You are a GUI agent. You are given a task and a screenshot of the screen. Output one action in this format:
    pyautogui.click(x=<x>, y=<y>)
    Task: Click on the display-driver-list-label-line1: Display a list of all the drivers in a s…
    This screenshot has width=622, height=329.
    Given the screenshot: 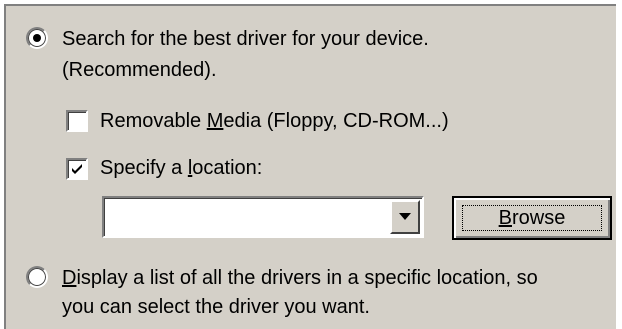 What is the action you would take?
    pyautogui.click(x=300, y=278)
    